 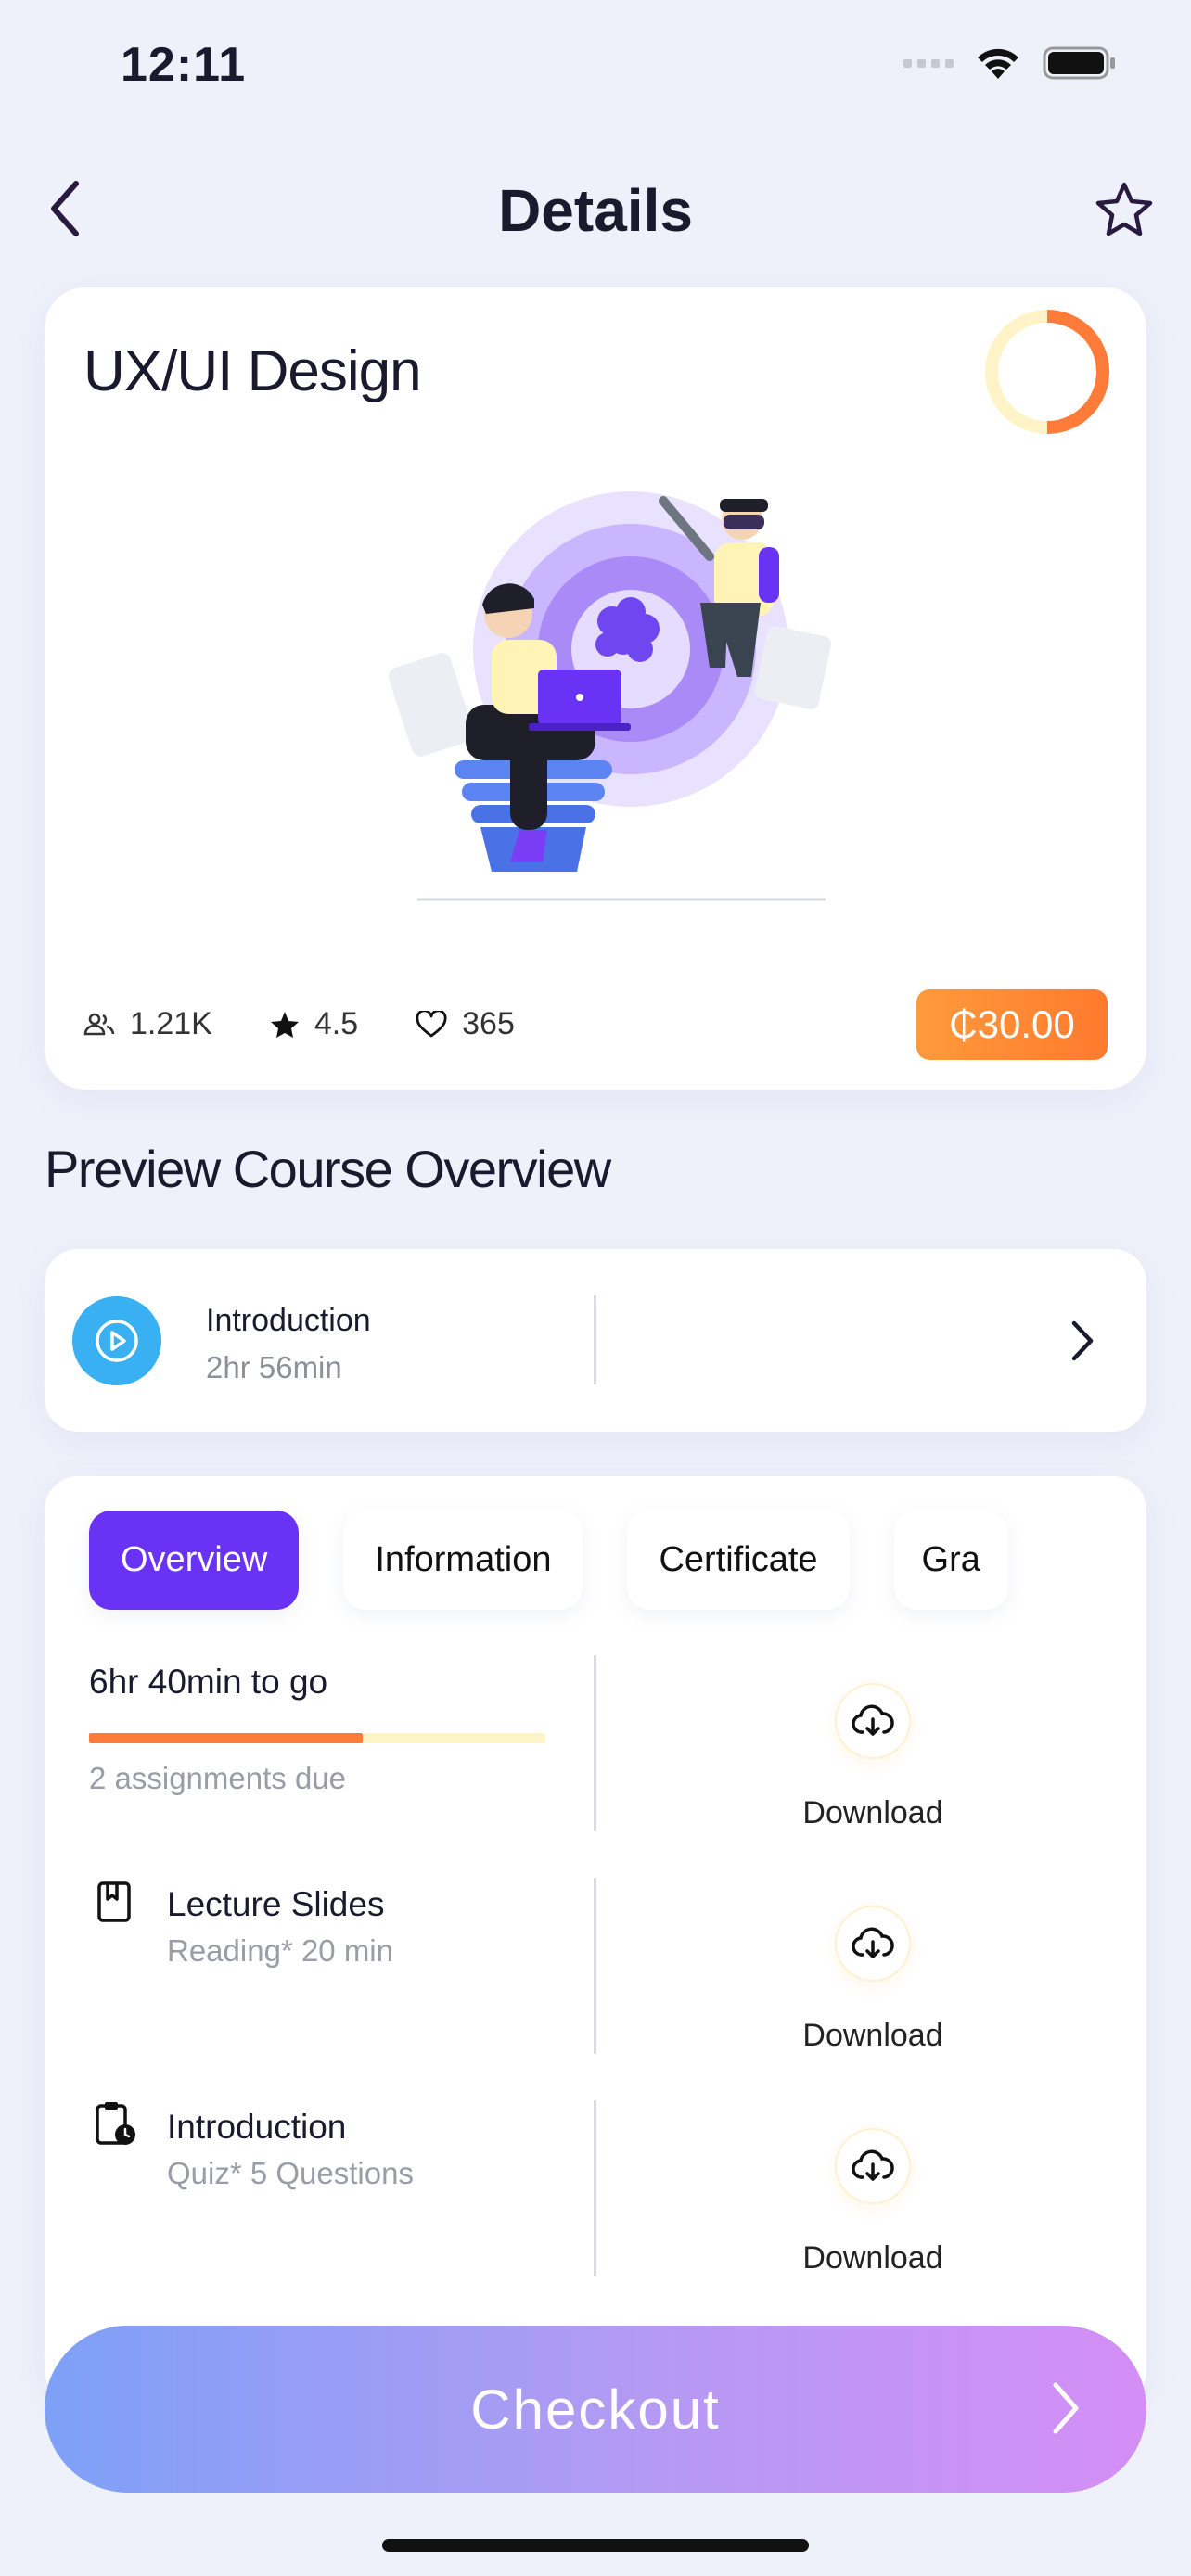 I want to click on clipboard-clock-icon, so click(x=115, y=2124).